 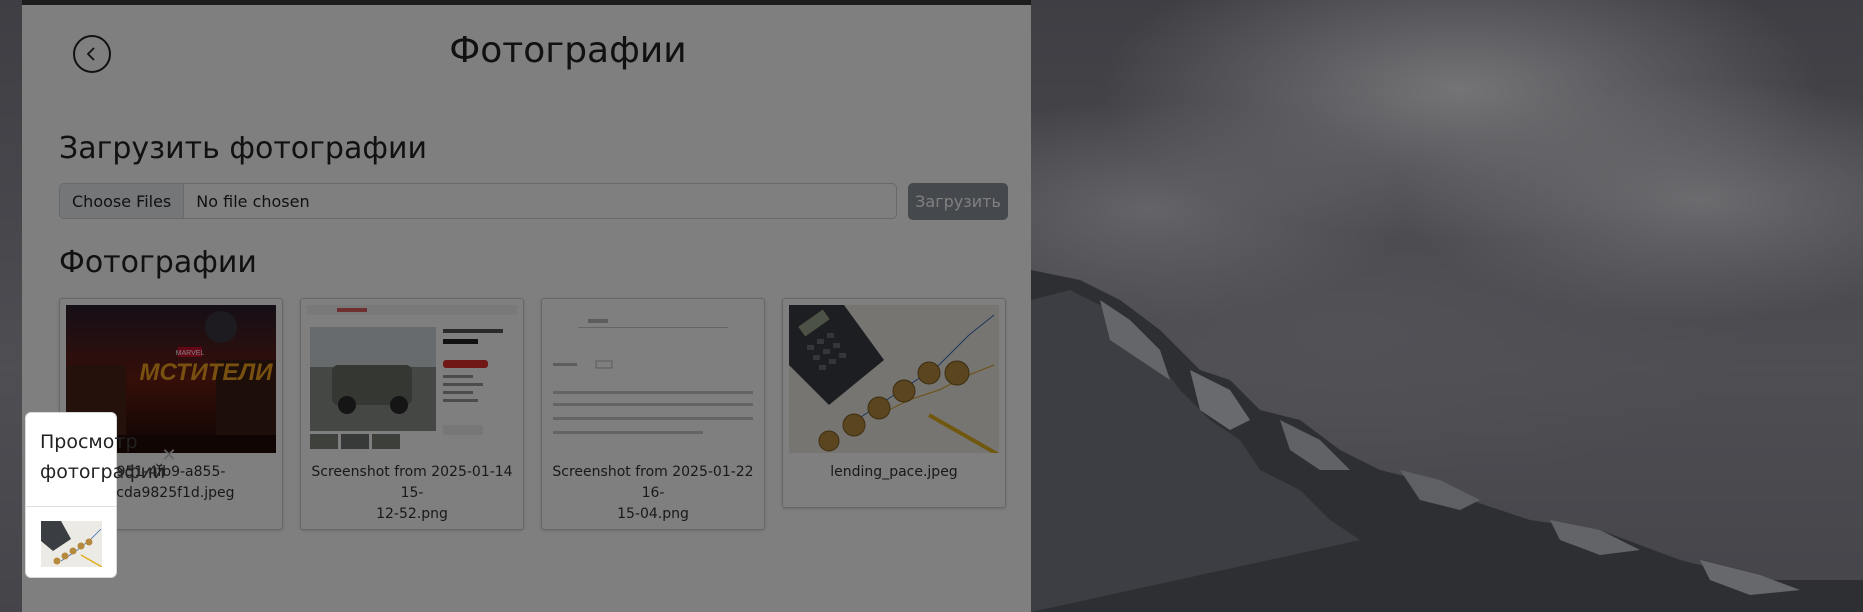 I want to click on viewer-photo, so click(x=71, y=544).